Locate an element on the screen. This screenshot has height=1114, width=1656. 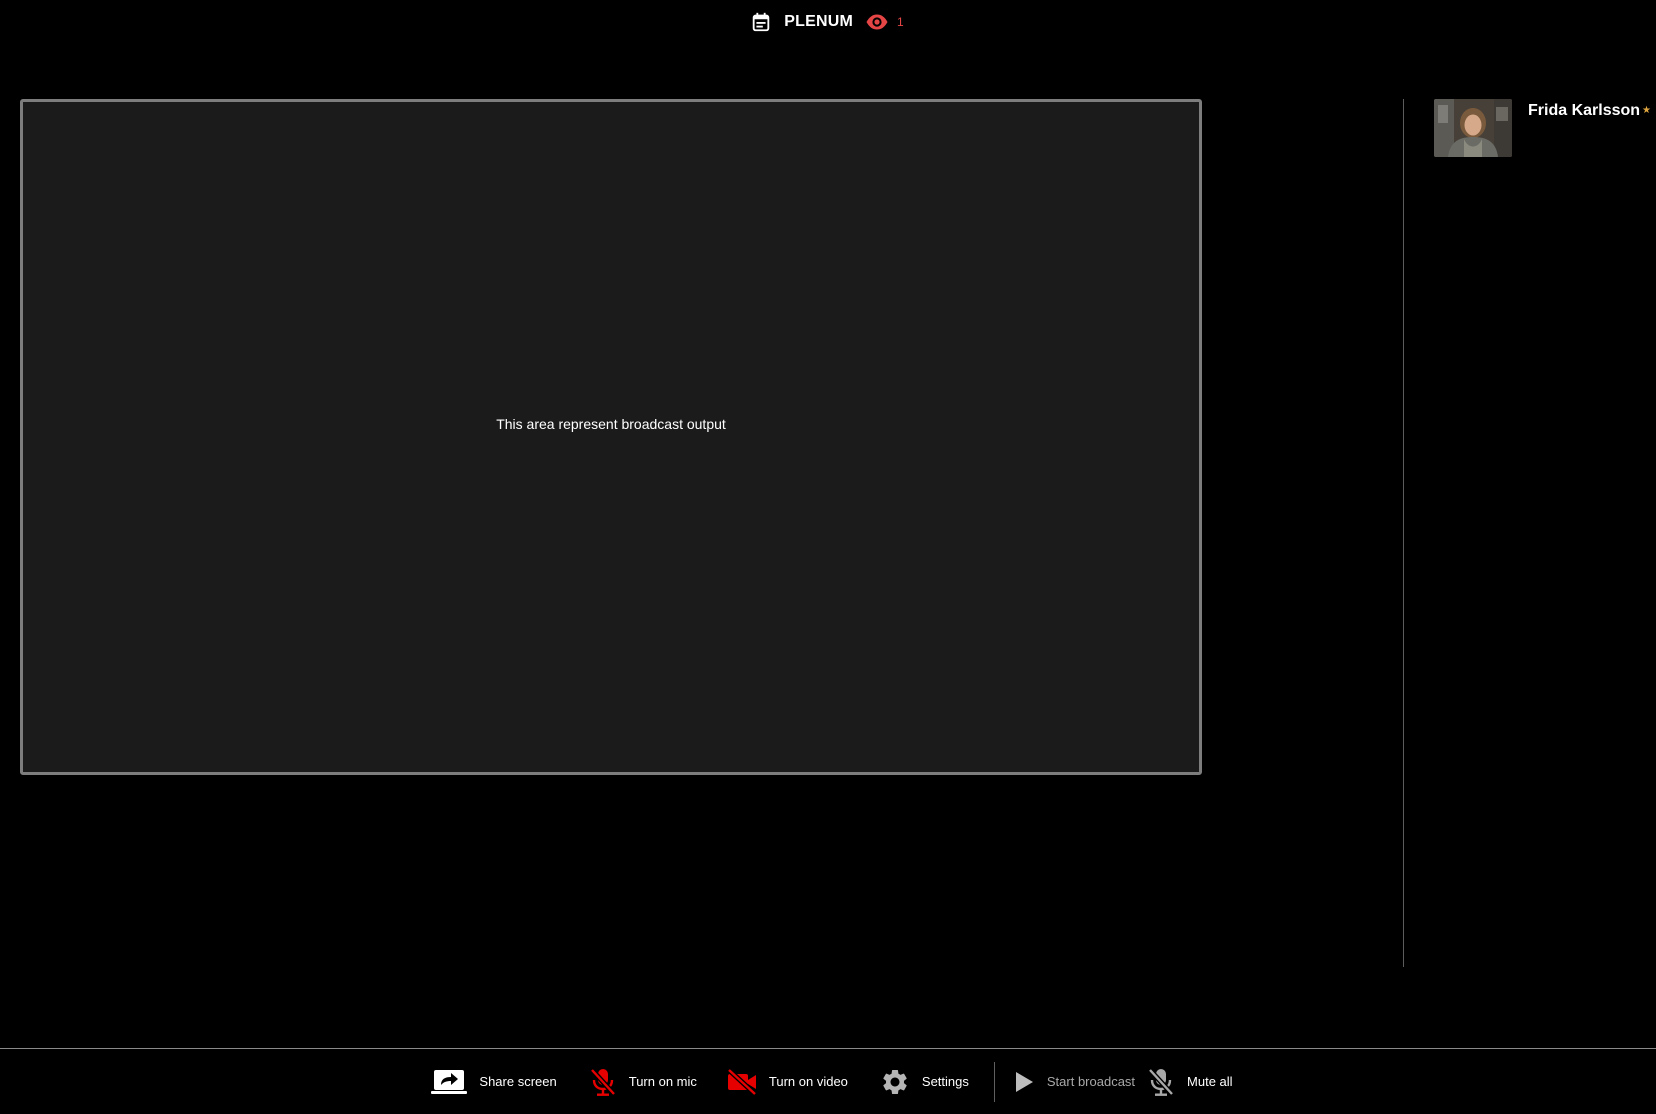
settings-label: Settings is located at coordinates (945, 1081).